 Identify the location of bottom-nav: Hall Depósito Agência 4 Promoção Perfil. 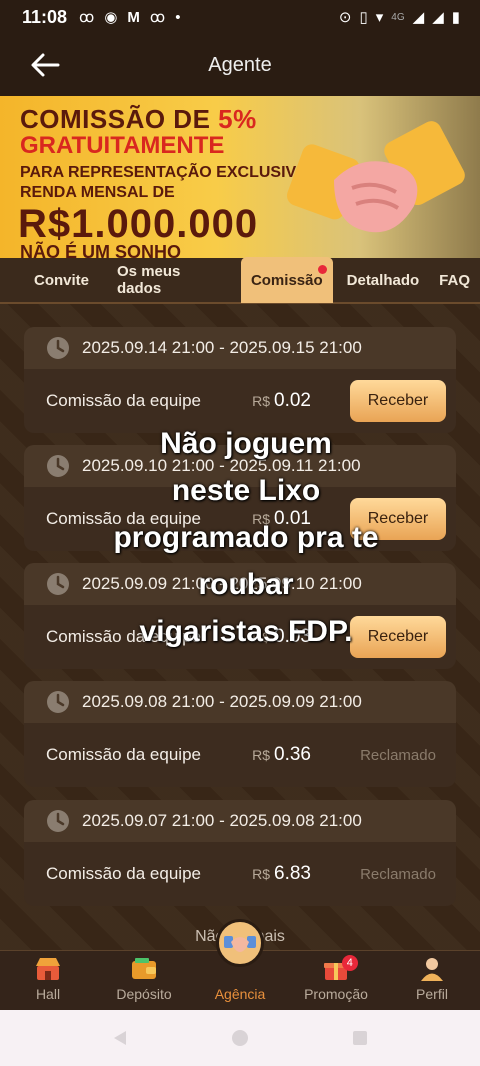
(240, 964).